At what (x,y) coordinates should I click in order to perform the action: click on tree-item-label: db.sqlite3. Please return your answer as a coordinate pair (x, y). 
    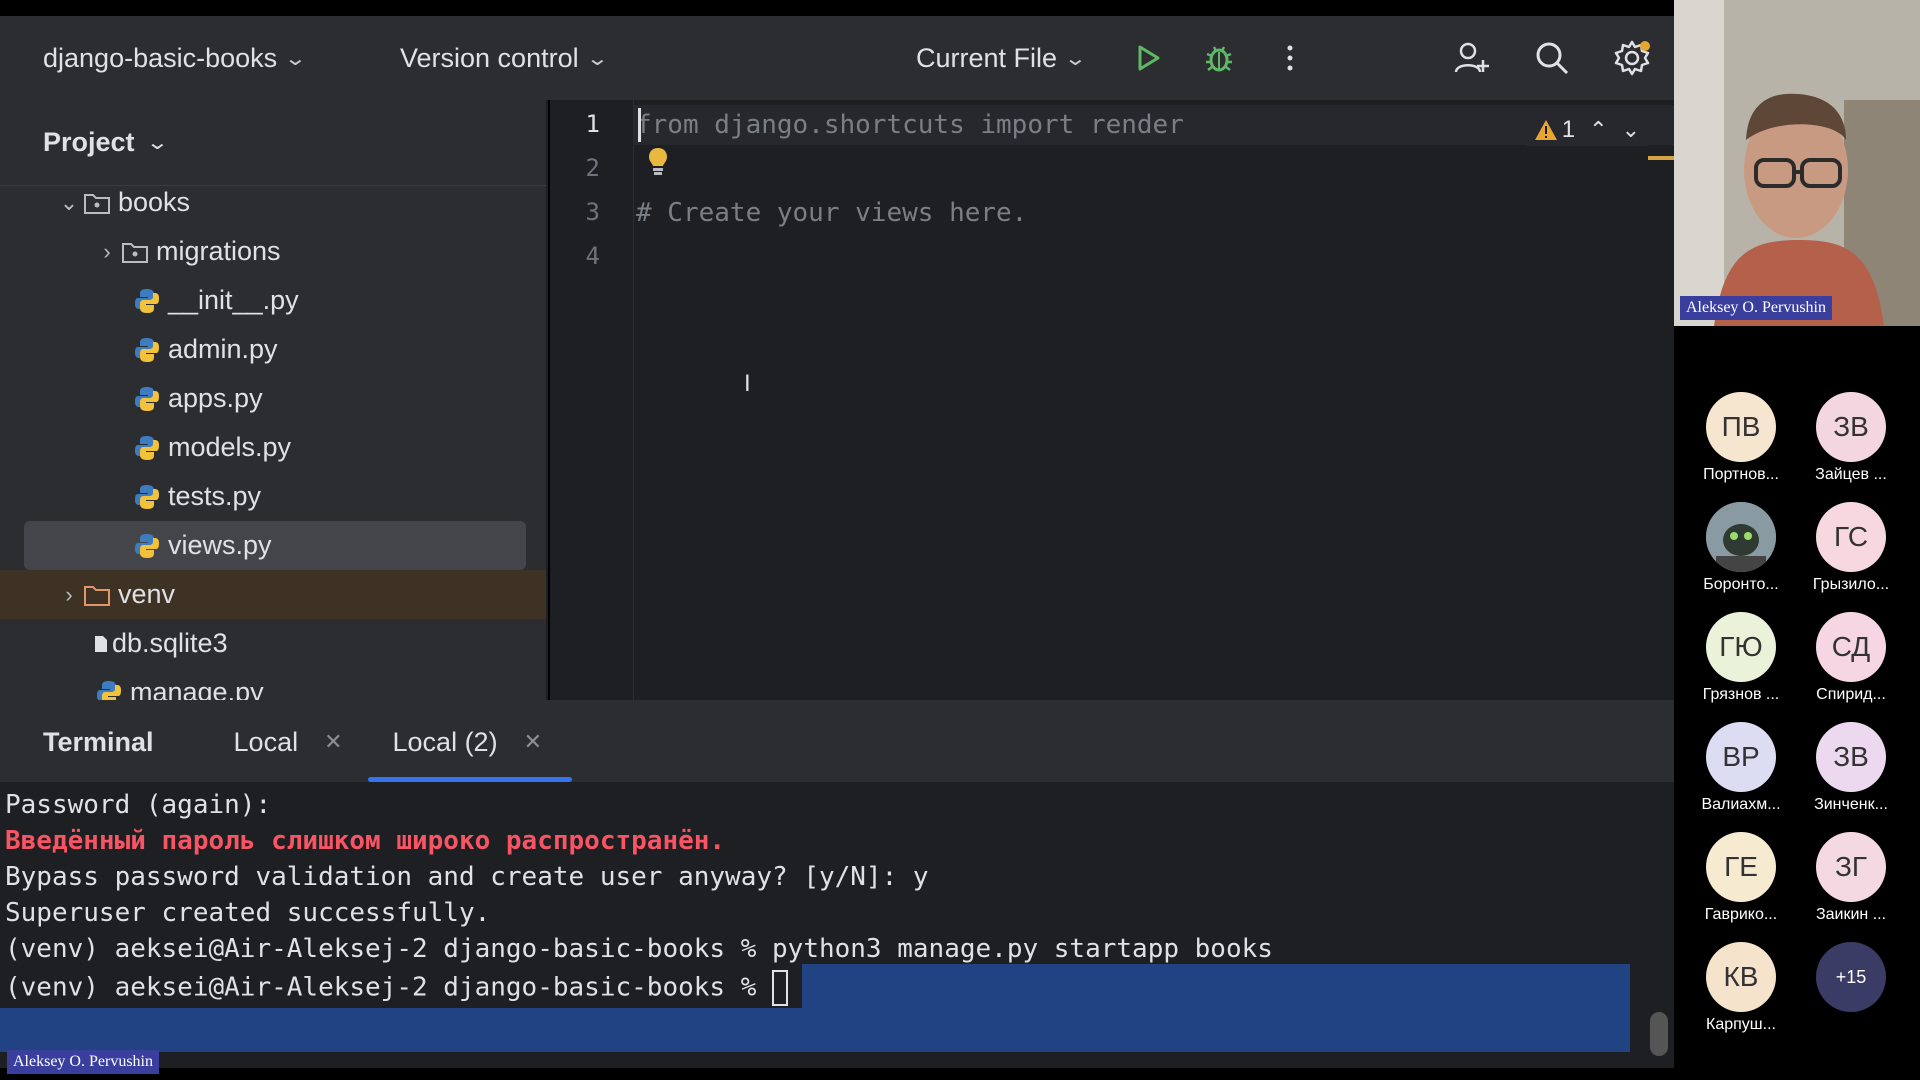
    Looking at the image, I should click on (170, 643).